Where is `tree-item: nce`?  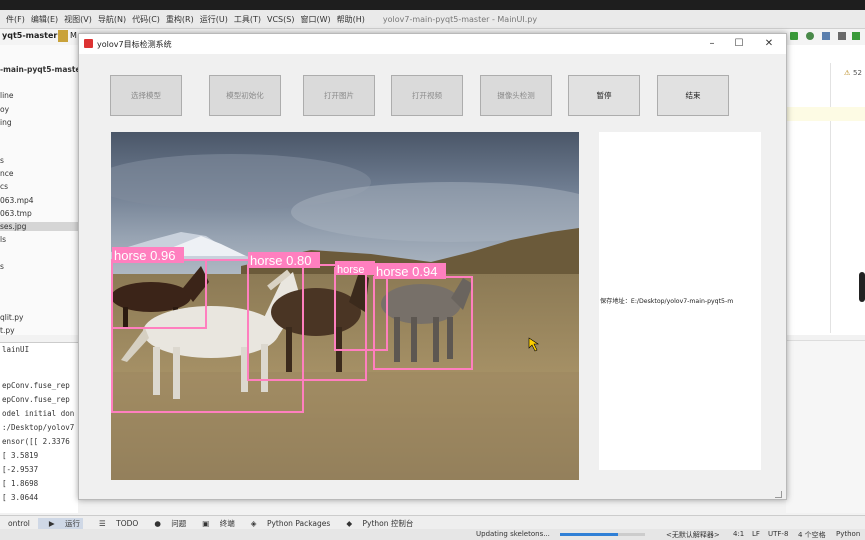 tree-item: nce is located at coordinates (7, 173).